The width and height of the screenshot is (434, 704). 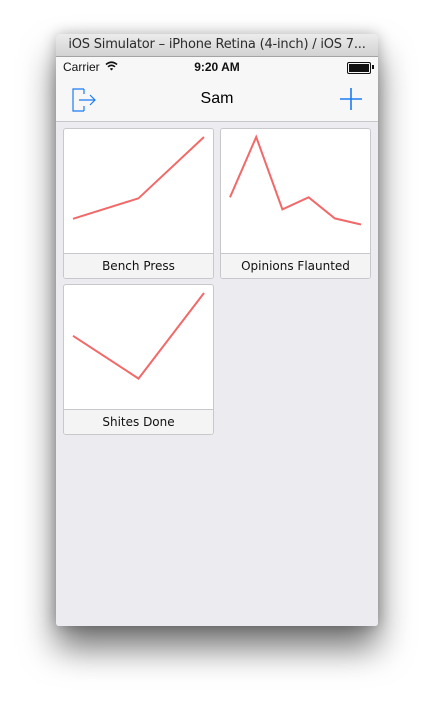 I want to click on card-label: Shites Done, so click(x=138, y=421).